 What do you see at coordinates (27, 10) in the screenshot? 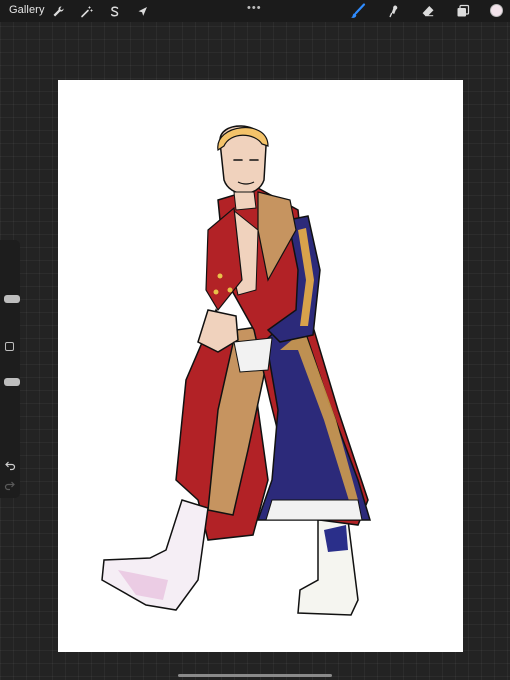
I see `gallery-button: Gallery` at bounding box center [27, 10].